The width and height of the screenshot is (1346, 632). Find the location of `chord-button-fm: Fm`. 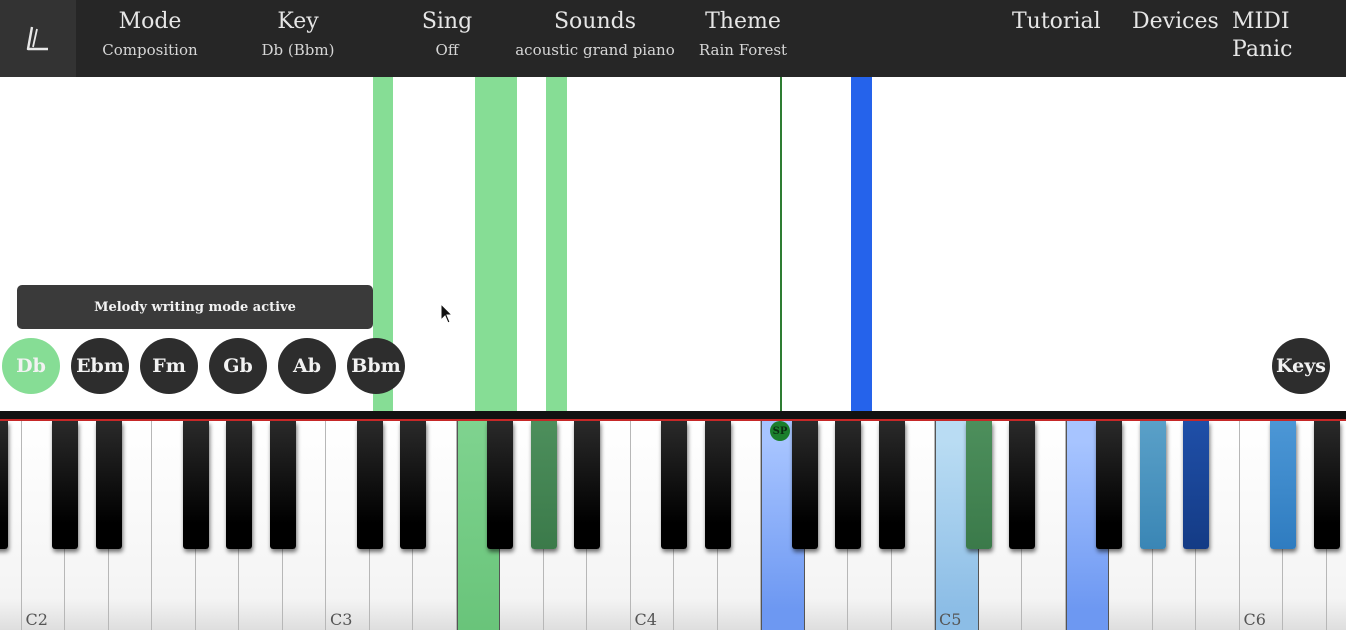

chord-button-fm: Fm is located at coordinates (169, 366).